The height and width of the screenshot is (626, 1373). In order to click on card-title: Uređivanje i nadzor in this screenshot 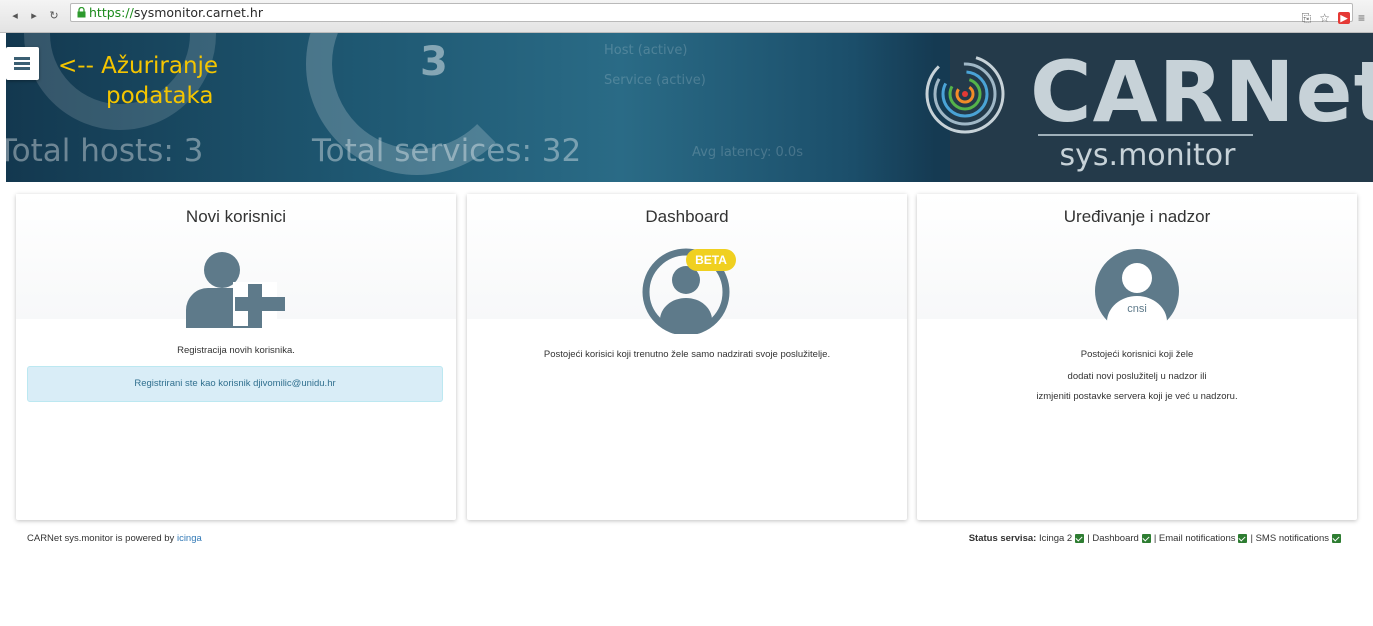, I will do `click(1137, 216)`.